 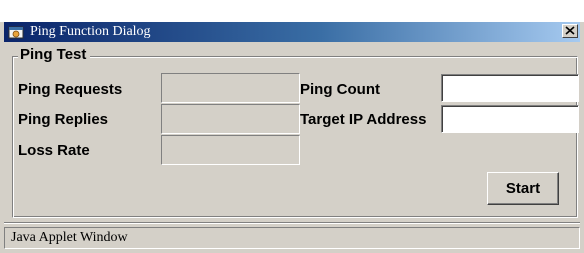 What do you see at coordinates (54, 54) in the screenshot?
I see `group-legend: Ping Test` at bounding box center [54, 54].